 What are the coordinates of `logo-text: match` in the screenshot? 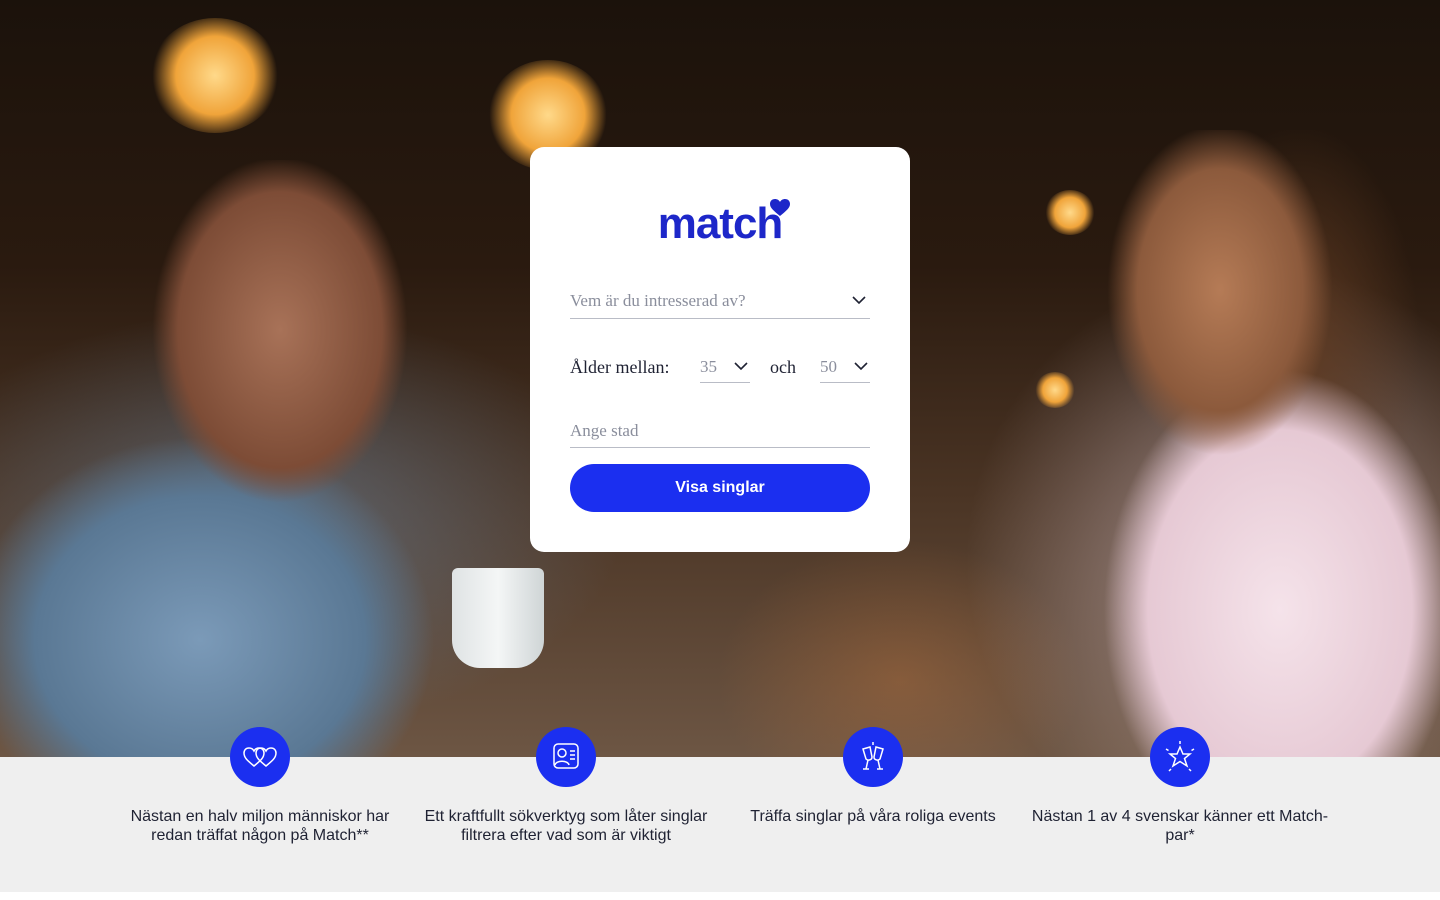 It's located at (720, 223).